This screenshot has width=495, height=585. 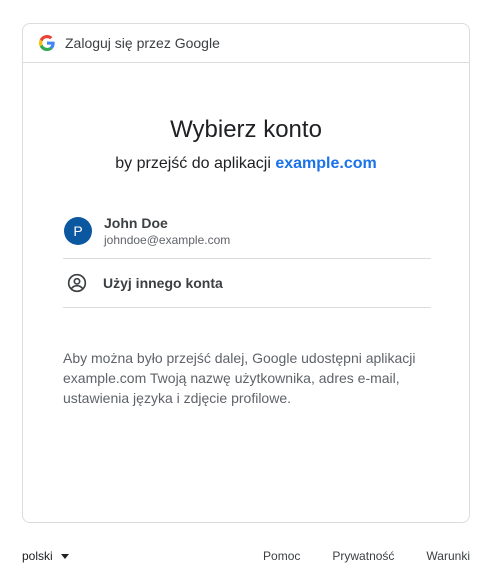 I want to click on footer: polski Pomoc Prywatność Warunki, so click(x=246, y=556).